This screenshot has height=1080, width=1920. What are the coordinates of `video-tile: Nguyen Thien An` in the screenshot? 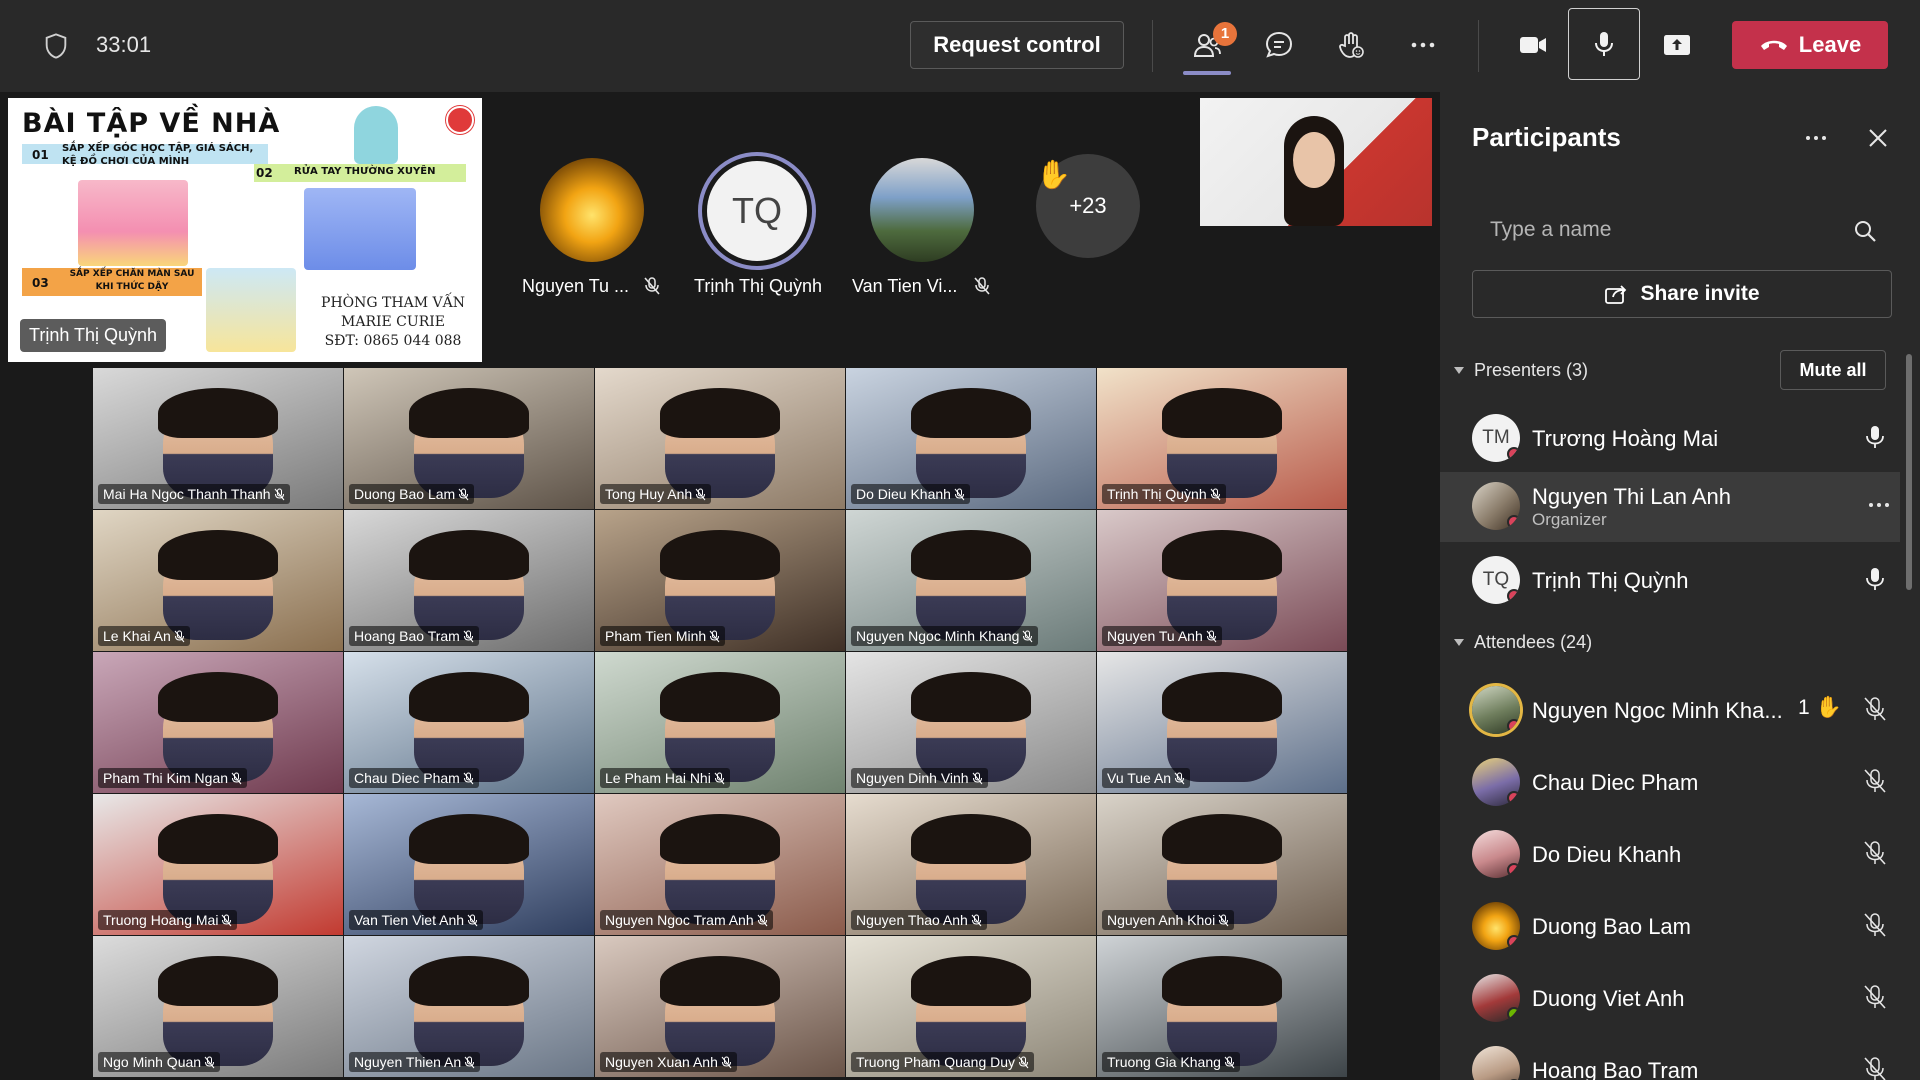 It's located at (469, 1006).